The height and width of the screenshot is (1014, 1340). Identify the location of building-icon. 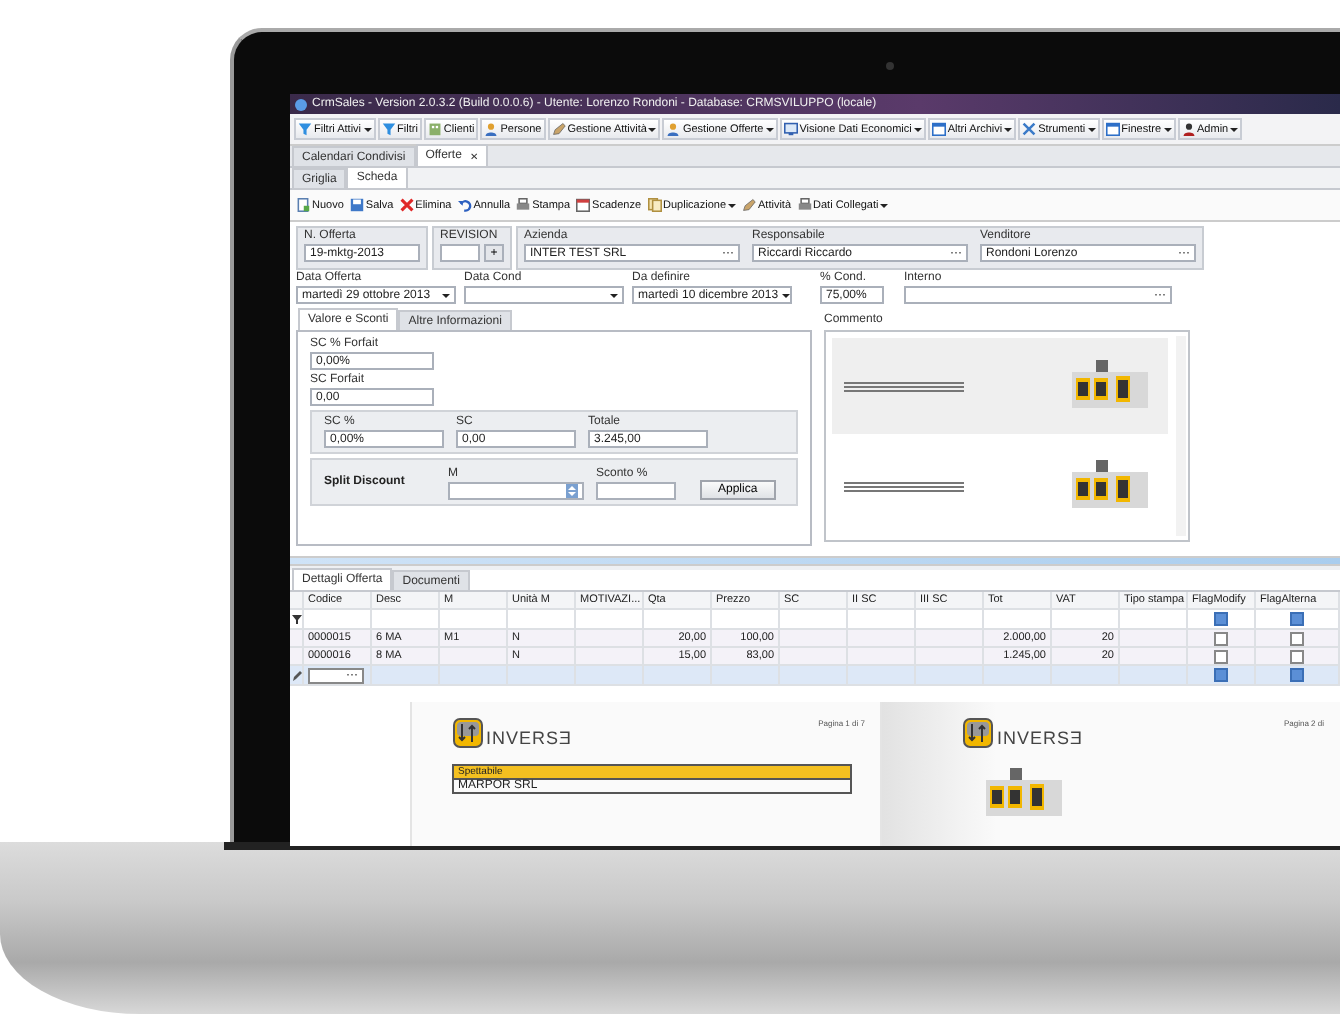
(434, 129).